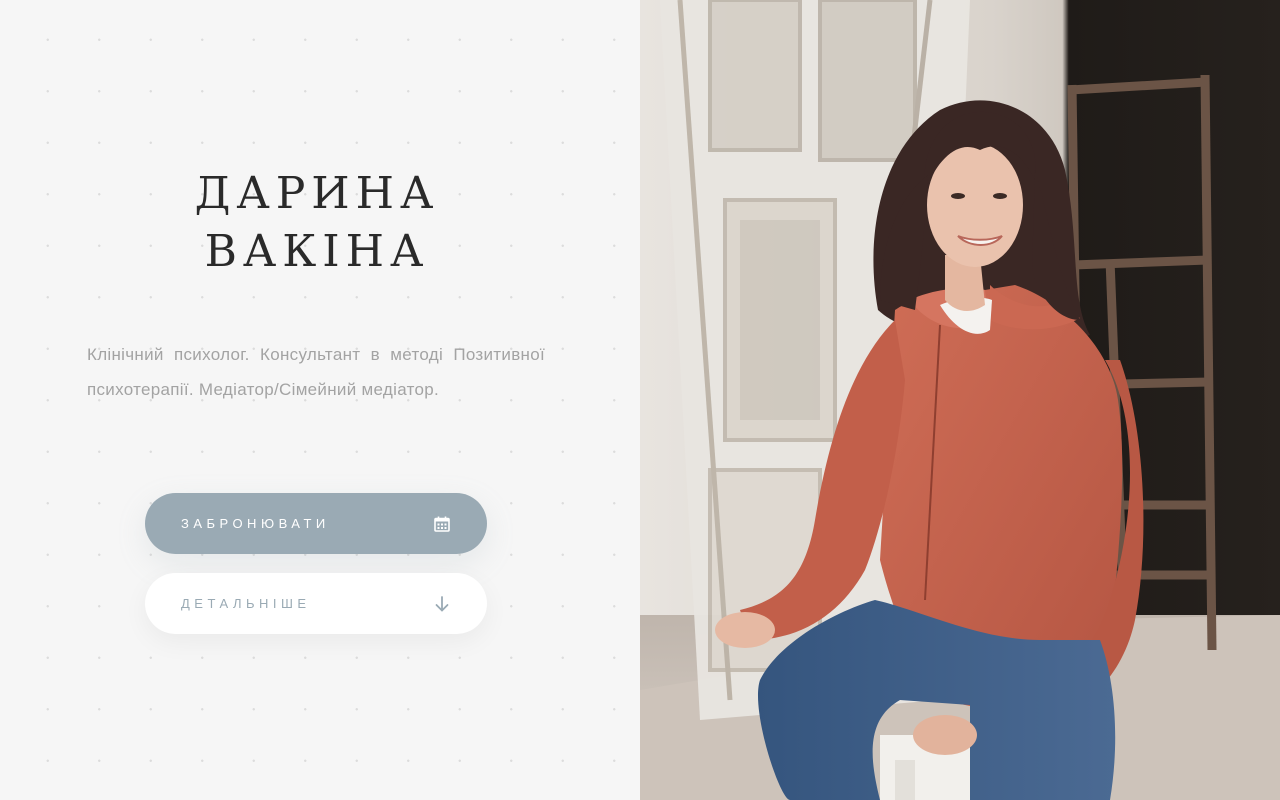 The image size is (1280, 800). Describe the element at coordinates (316, 603) in the screenshot. I see `details-button: ДЕТАЛЬНІШЕ` at that location.